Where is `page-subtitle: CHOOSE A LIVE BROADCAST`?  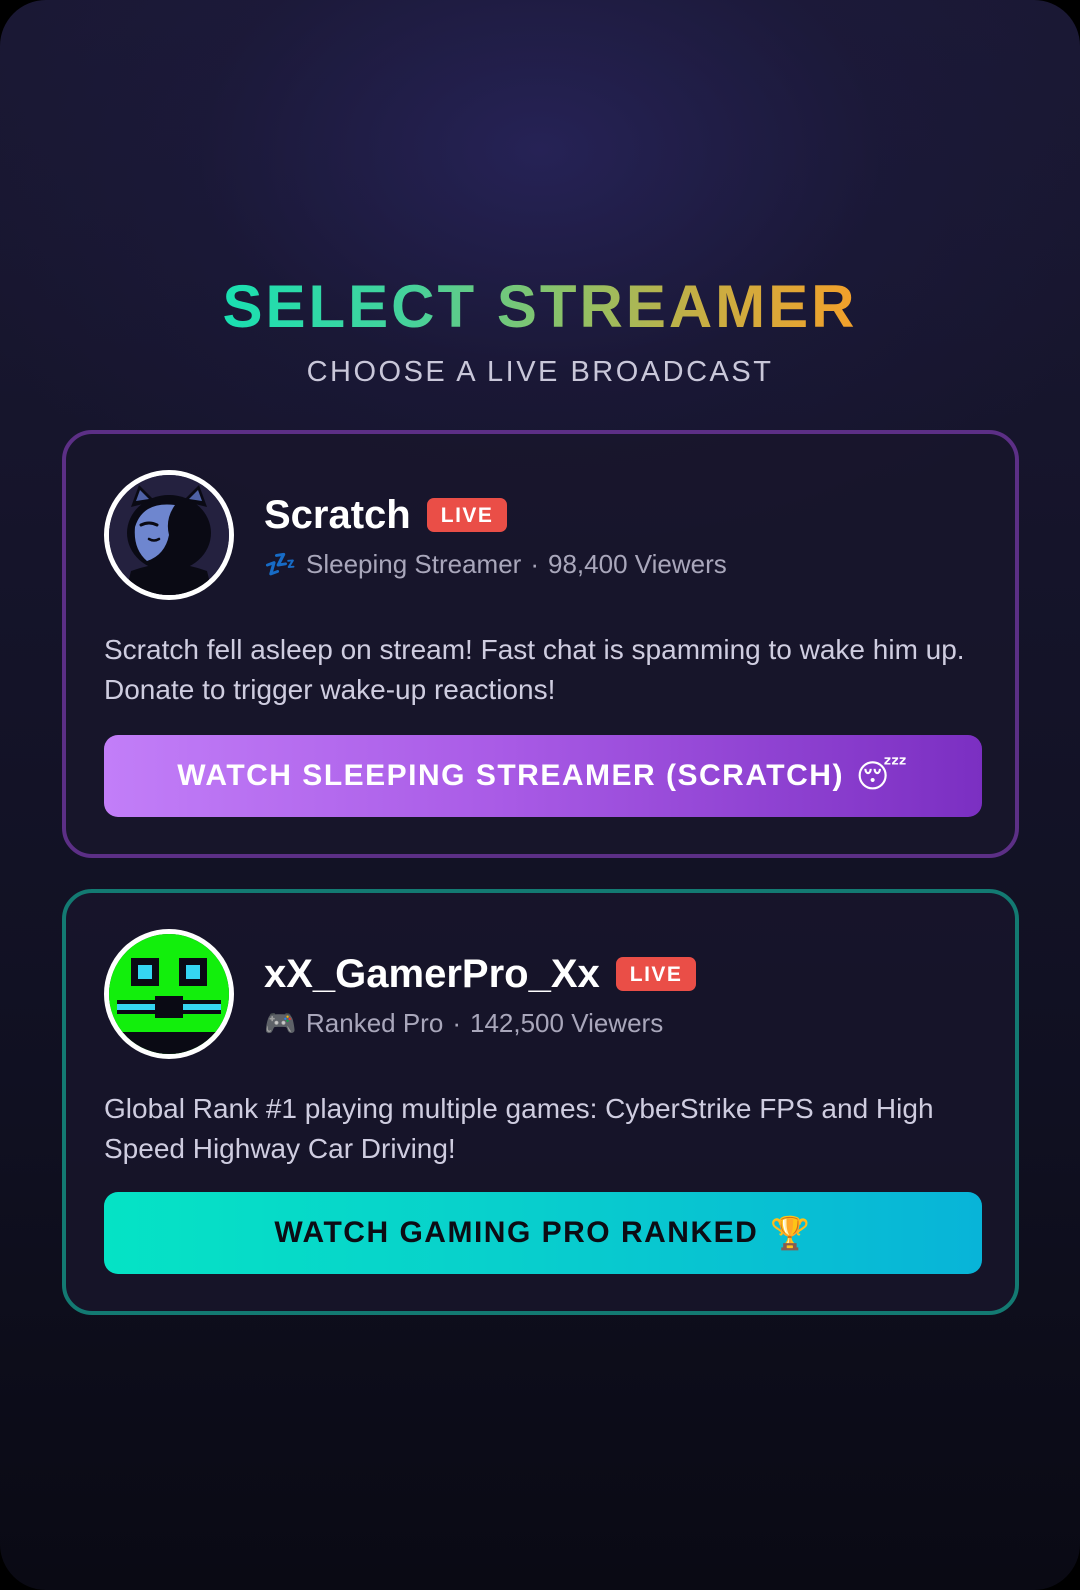
page-subtitle: CHOOSE A LIVE BROADCAST is located at coordinates (540, 372).